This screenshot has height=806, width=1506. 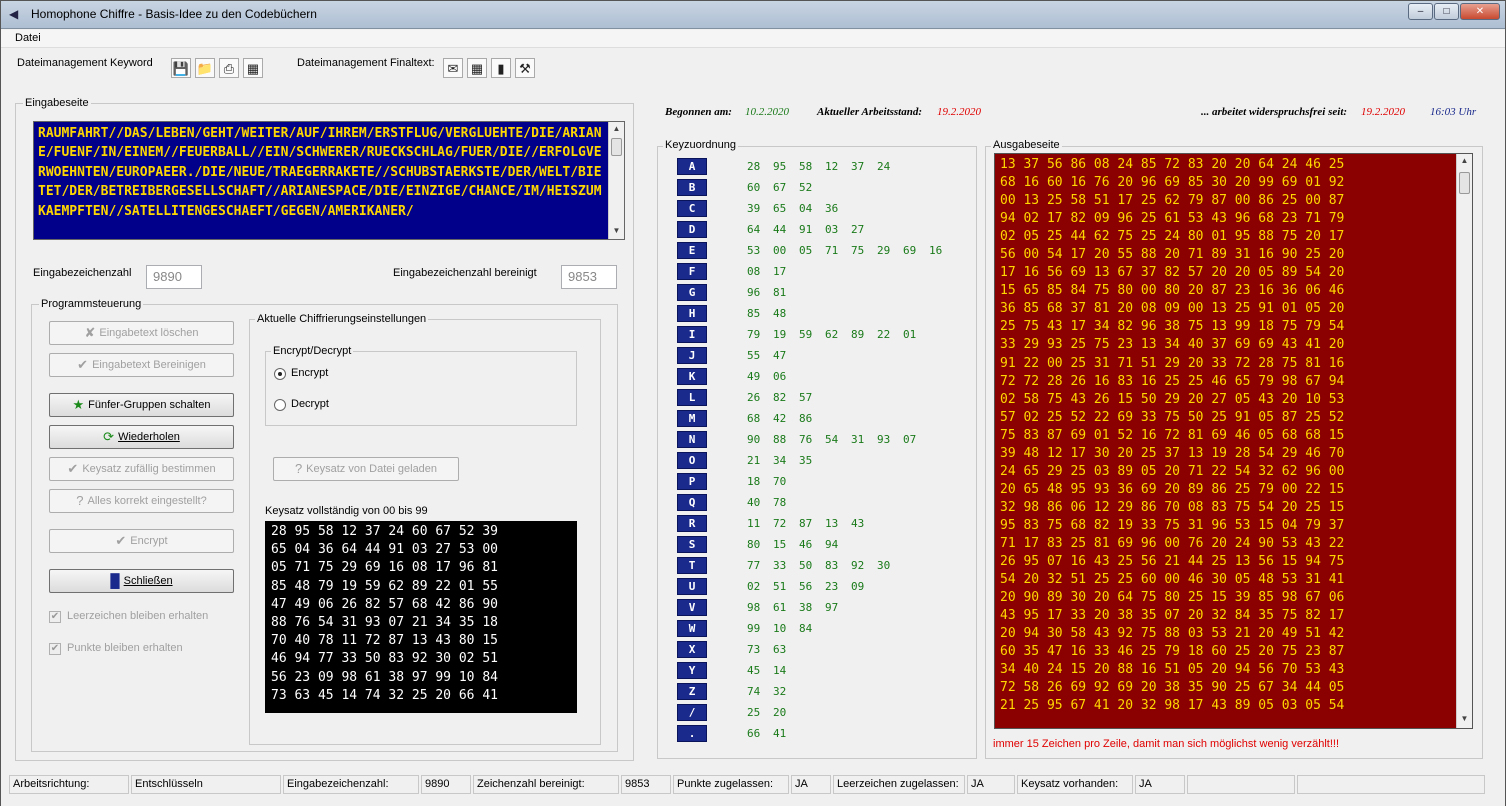 I want to click on key-code: 51, so click(x=780, y=586).